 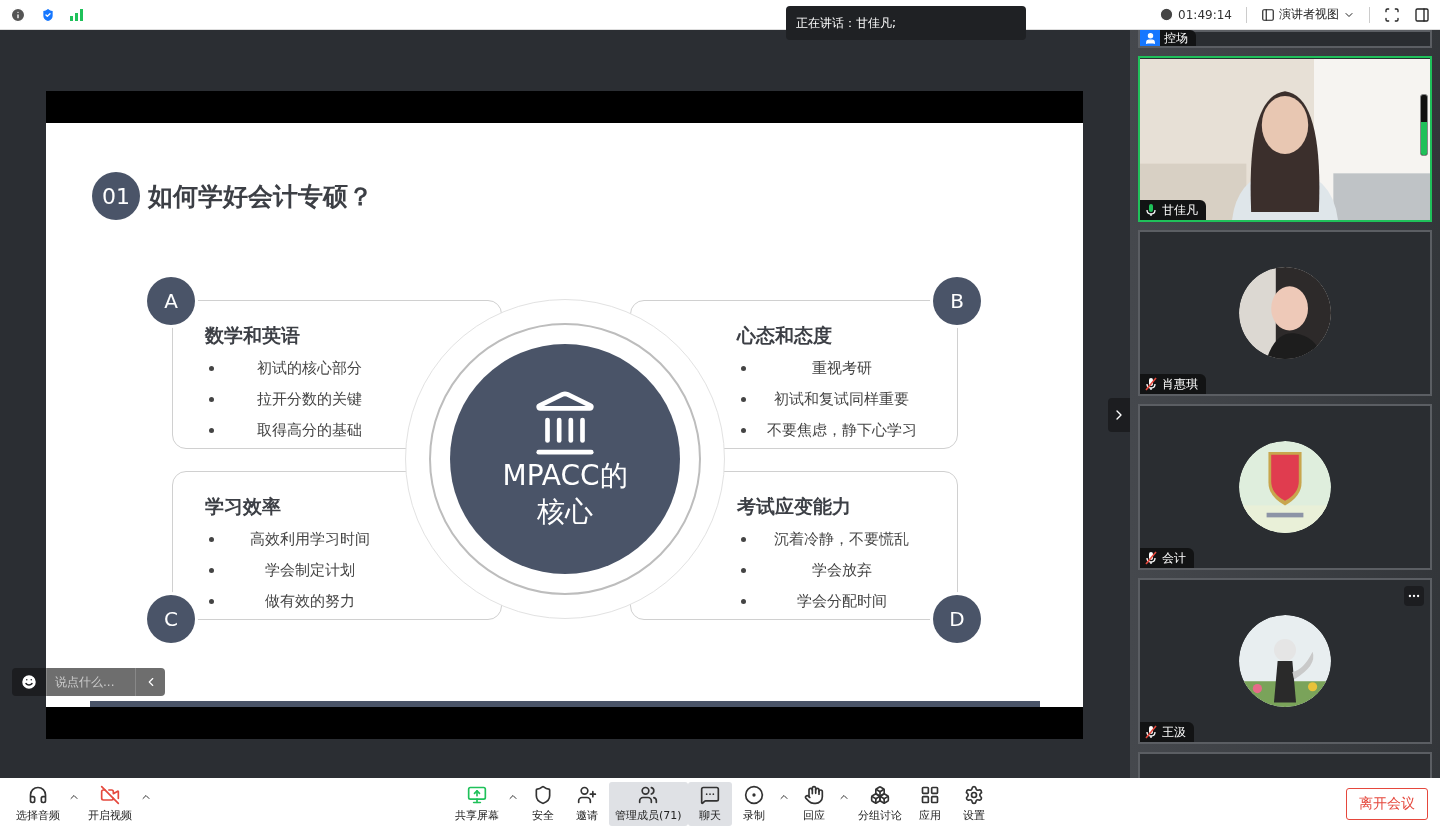 I want to click on toolbar-button: 邀请, so click(x=587, y=804).